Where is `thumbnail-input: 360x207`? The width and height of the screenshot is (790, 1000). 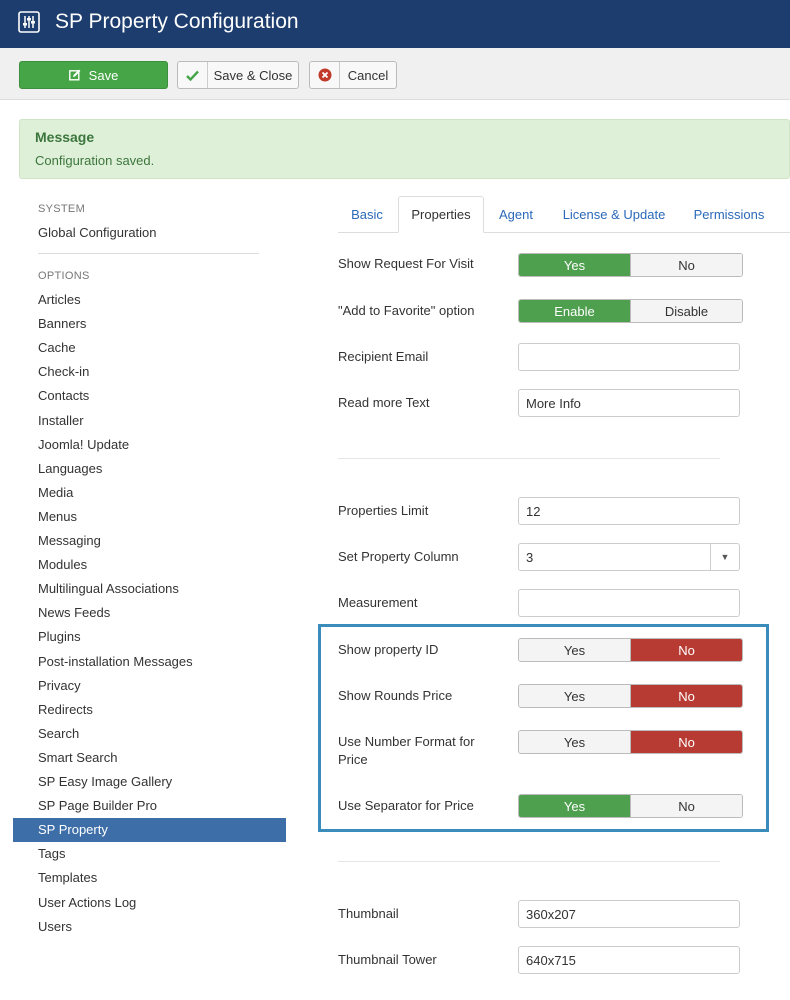 thumbnail-input: 360x207 is located at coordinates (629, 914).